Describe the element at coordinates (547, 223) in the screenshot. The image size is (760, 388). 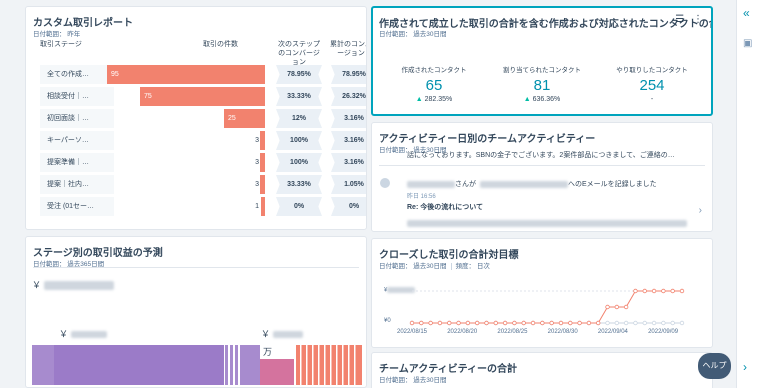
I see `activity-body` at that location.